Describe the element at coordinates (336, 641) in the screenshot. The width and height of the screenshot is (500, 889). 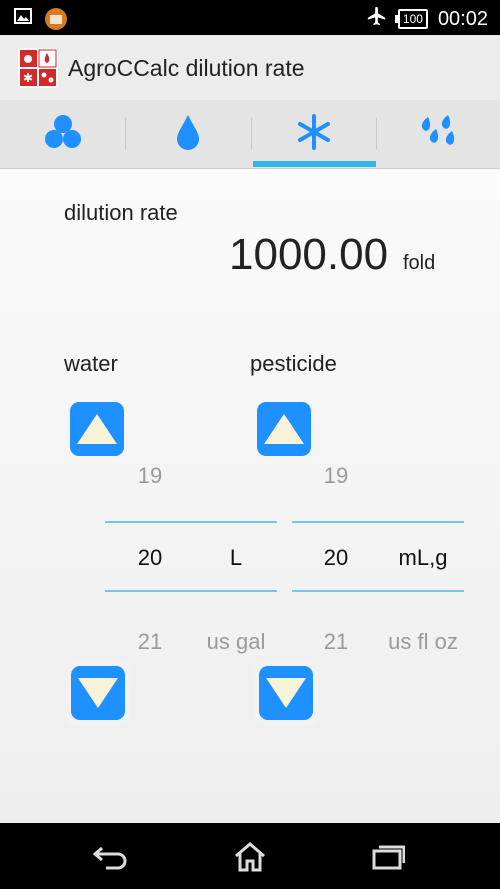
I see `pesticide-next-value: 21` at that location.